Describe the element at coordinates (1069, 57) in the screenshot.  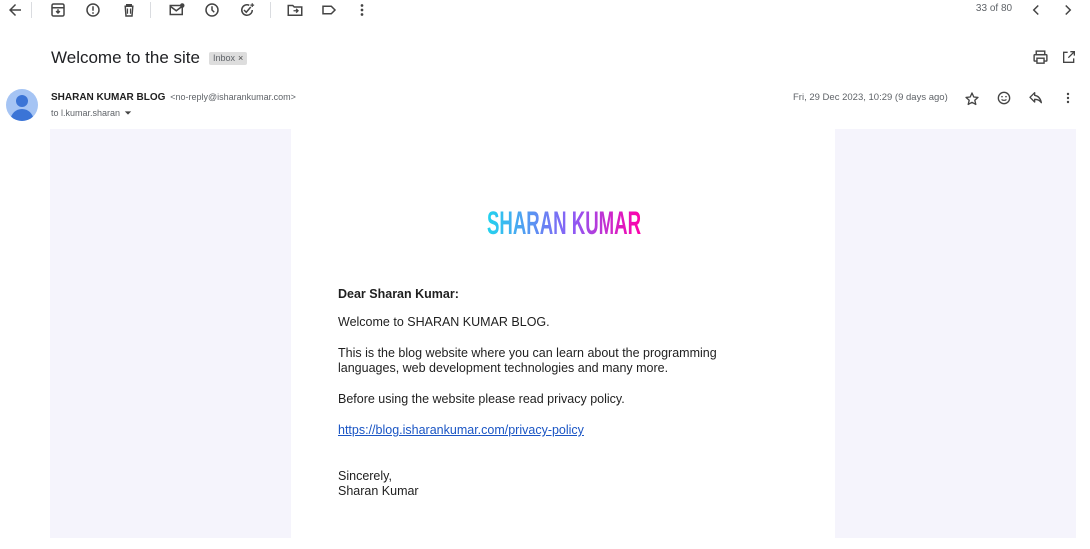
I see `open-new-window-icon` at that location.